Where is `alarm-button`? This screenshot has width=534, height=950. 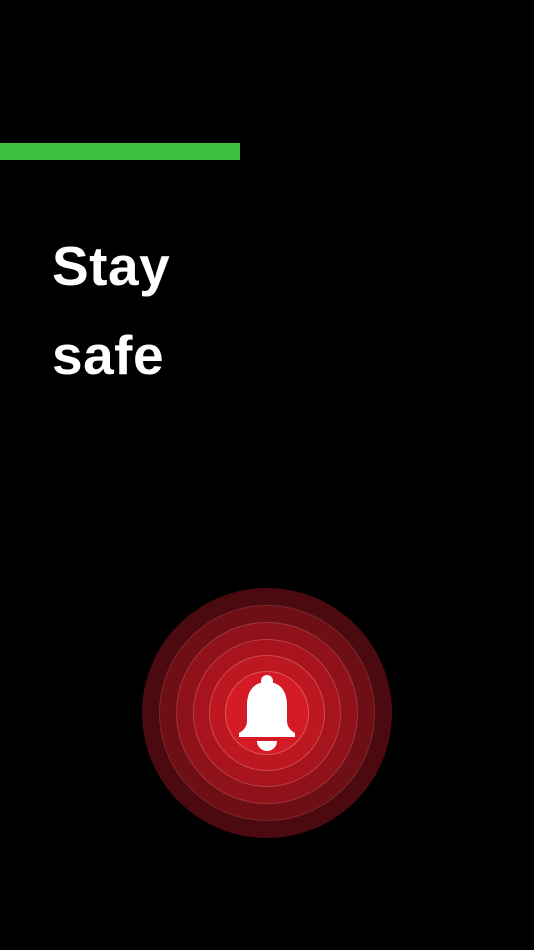 alarm-button is located at coordinates (267, 713).